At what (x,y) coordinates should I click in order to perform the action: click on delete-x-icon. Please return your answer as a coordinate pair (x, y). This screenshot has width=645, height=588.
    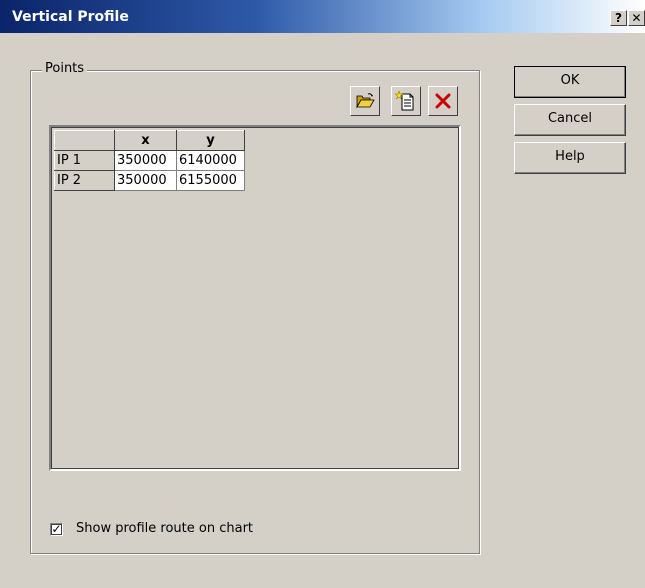
    Looking at the image, I should click on (443, 101).